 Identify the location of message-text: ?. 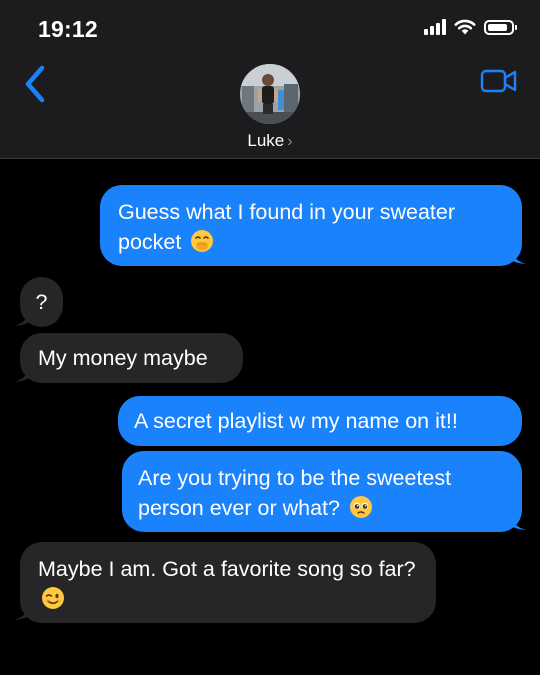
(41, 302).